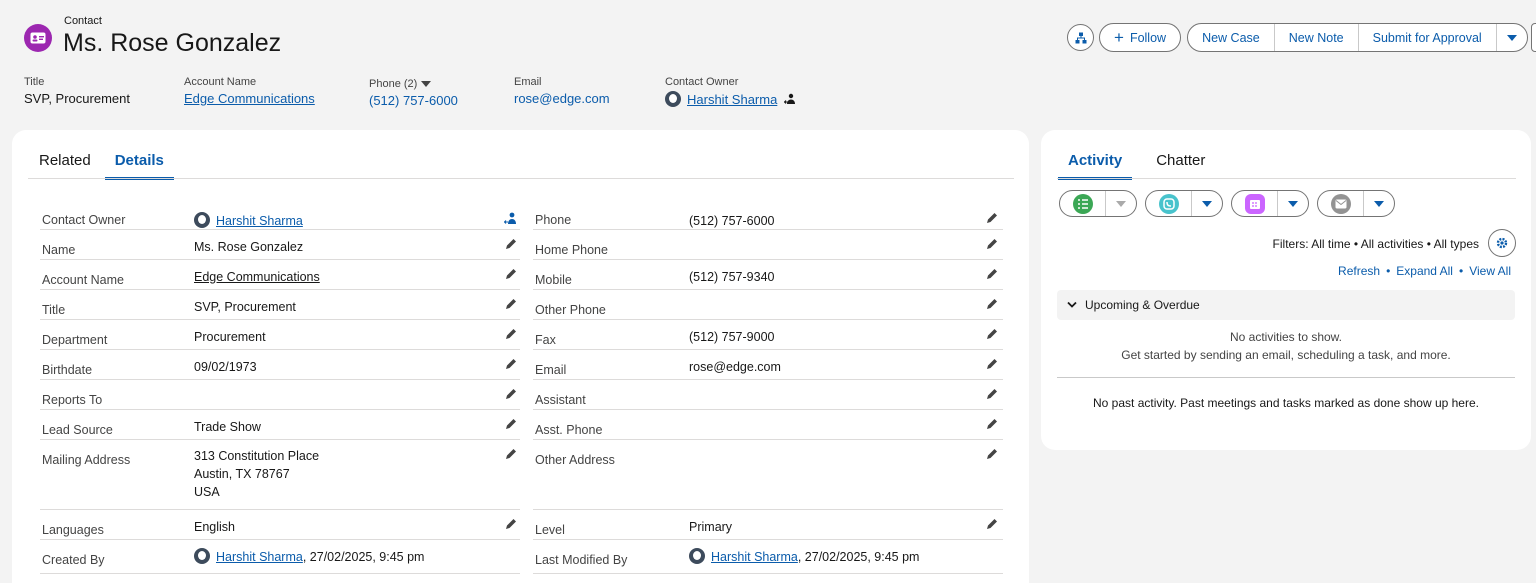 This screenshot has height=583, width=1536. I want to click on log-call-button, so click(1169, 203).